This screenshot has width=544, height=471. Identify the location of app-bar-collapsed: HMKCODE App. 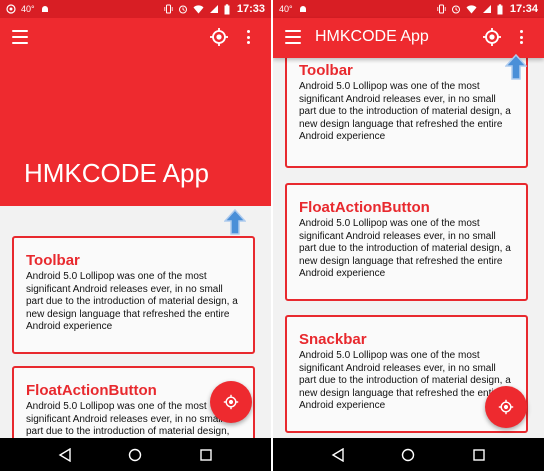
(408, 38).